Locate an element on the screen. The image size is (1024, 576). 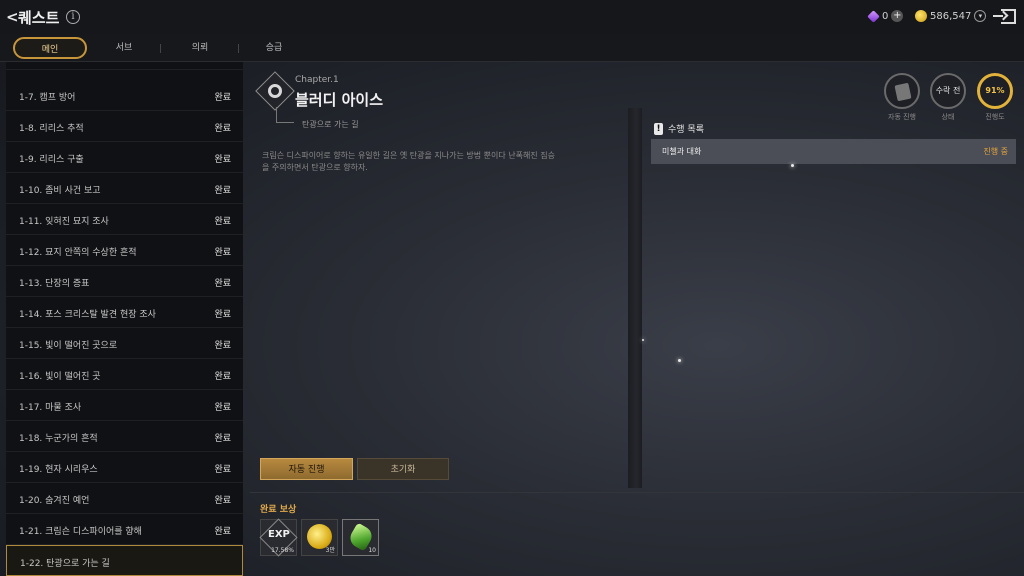
list-item: 1-15. 빛이 떨어진 곳으로 완료 is located at coordinates (124, 343).